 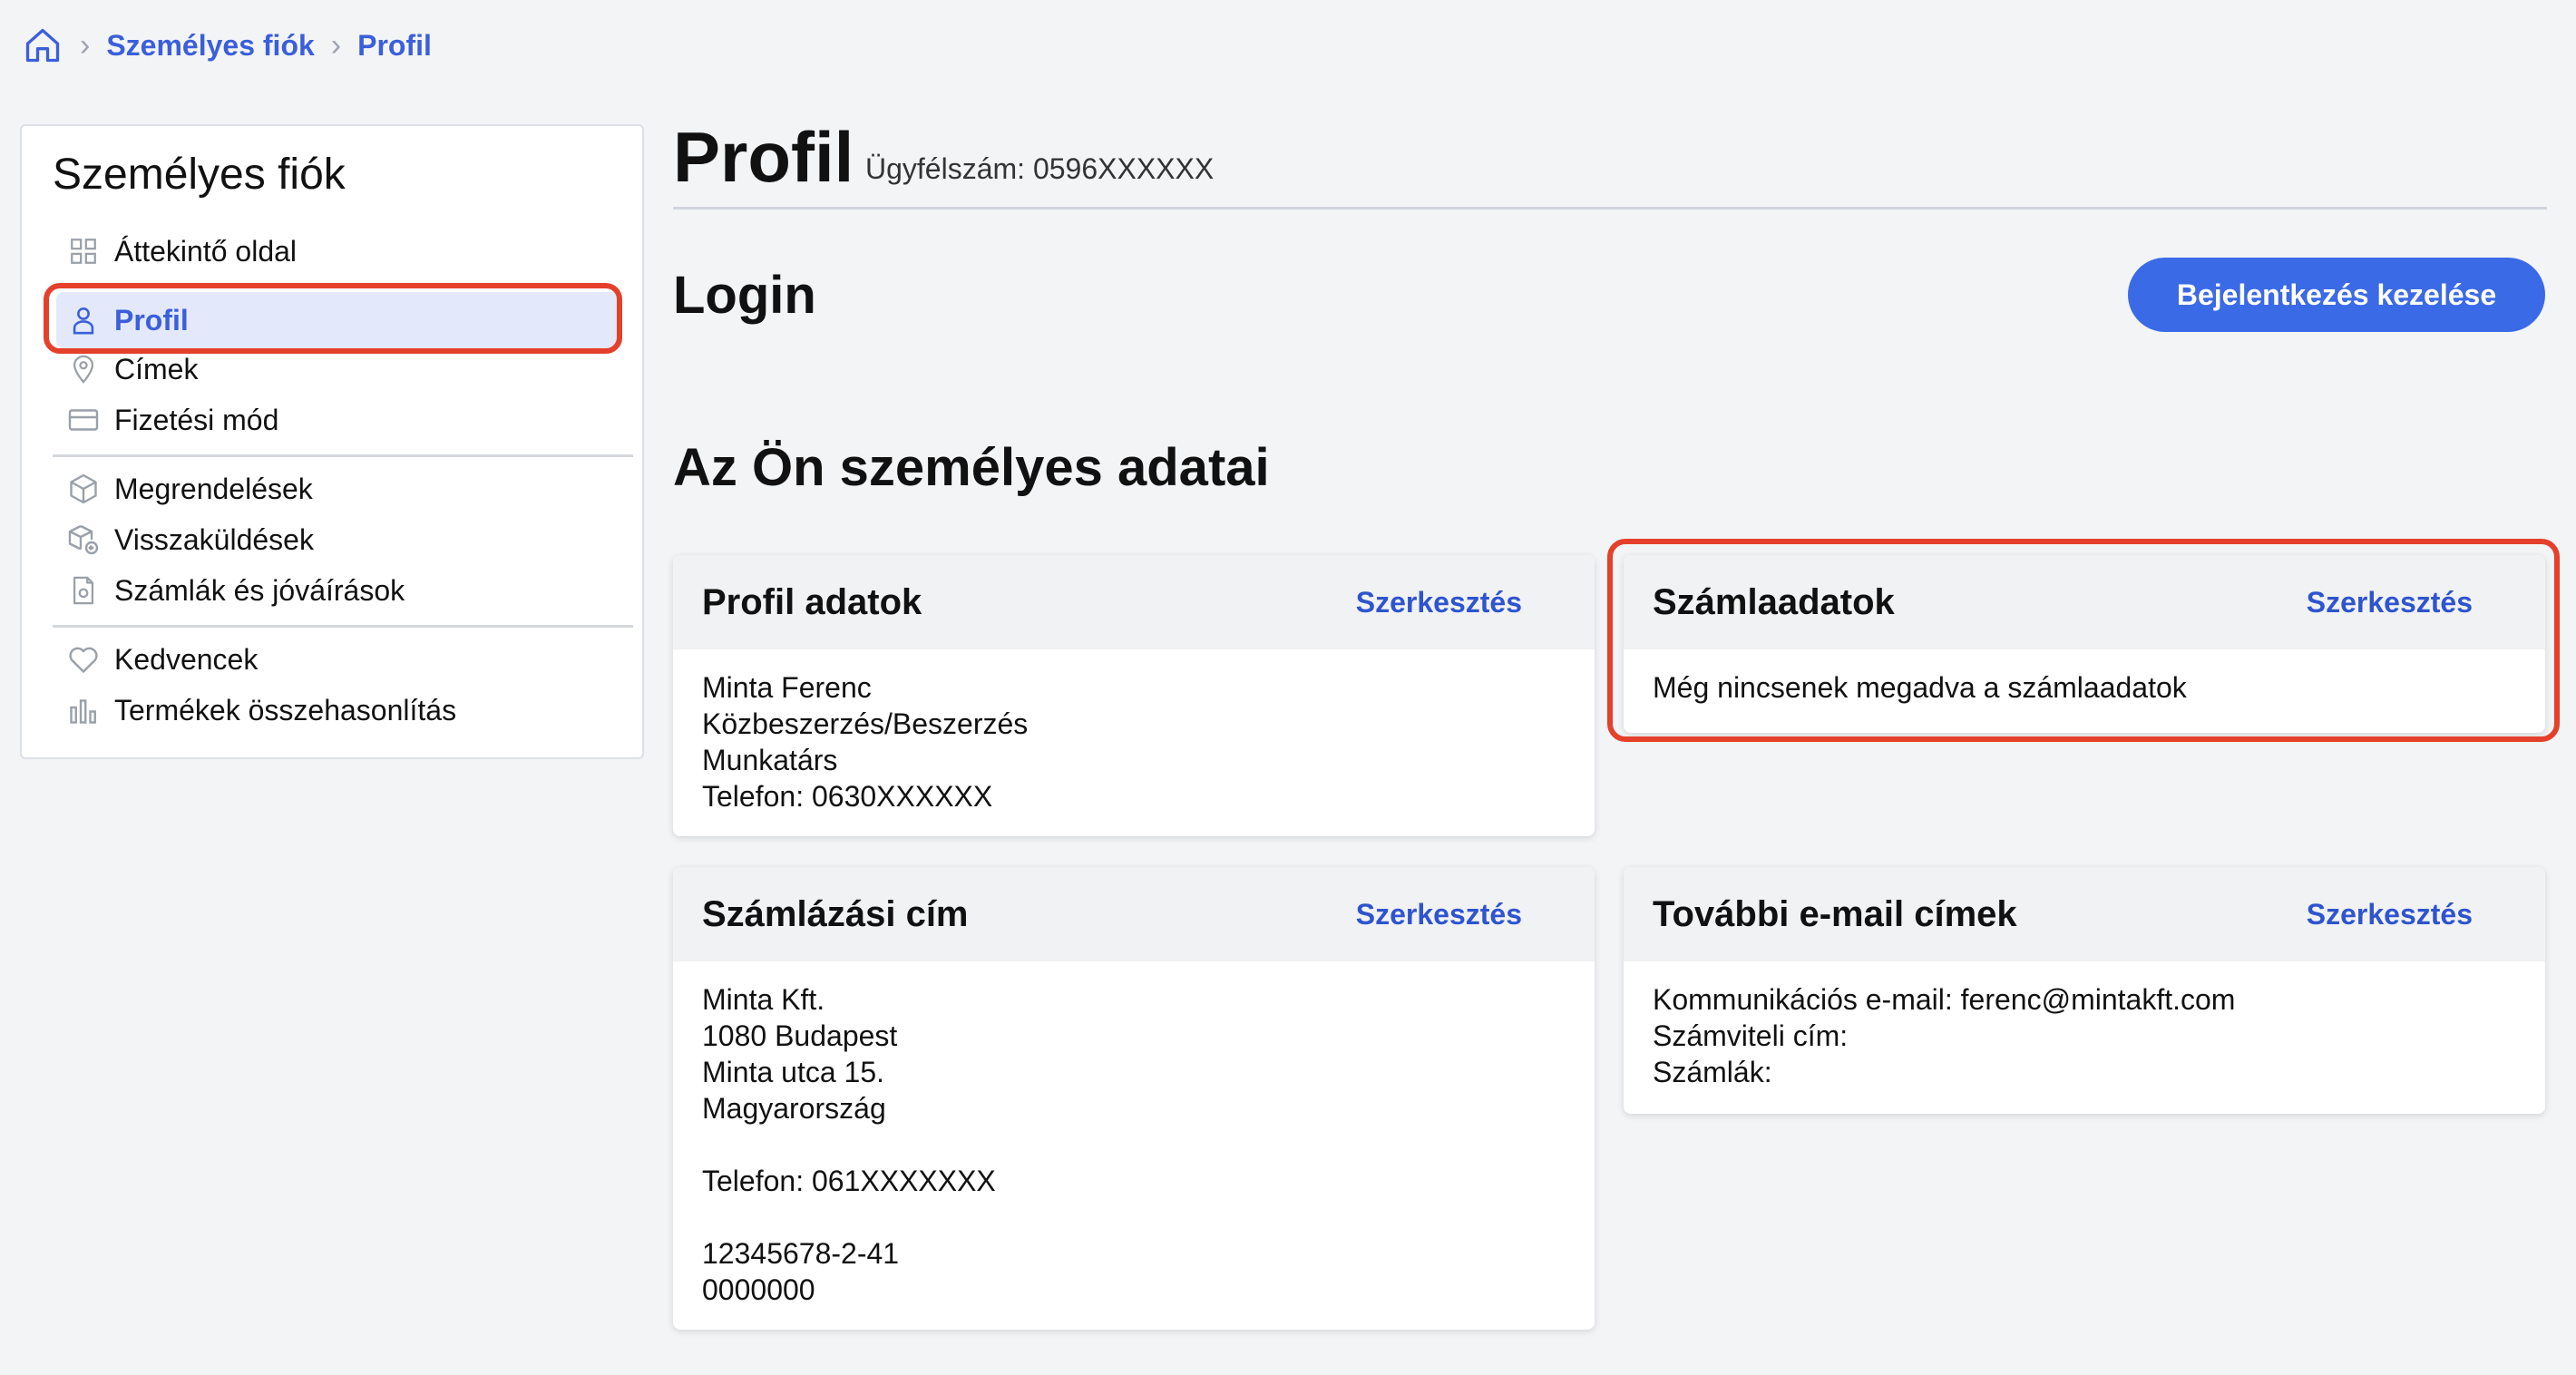 I want to click on sidebar-item-label: Fizetési mód, so click(x=196, y=419).